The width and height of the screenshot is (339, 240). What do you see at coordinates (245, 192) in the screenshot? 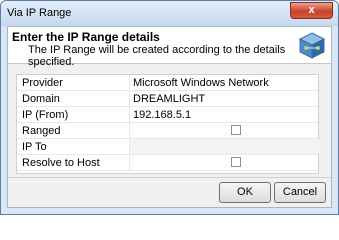
I see `ok-button: OK` at bounding box center [245, 192].